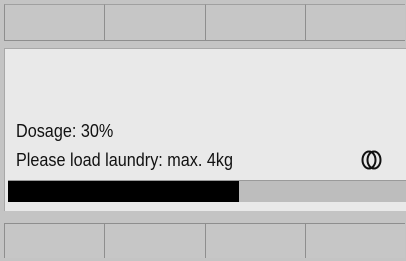  I want to click on load-instruction-label: Please load laundry: max. 4kg, so click(125, 160).